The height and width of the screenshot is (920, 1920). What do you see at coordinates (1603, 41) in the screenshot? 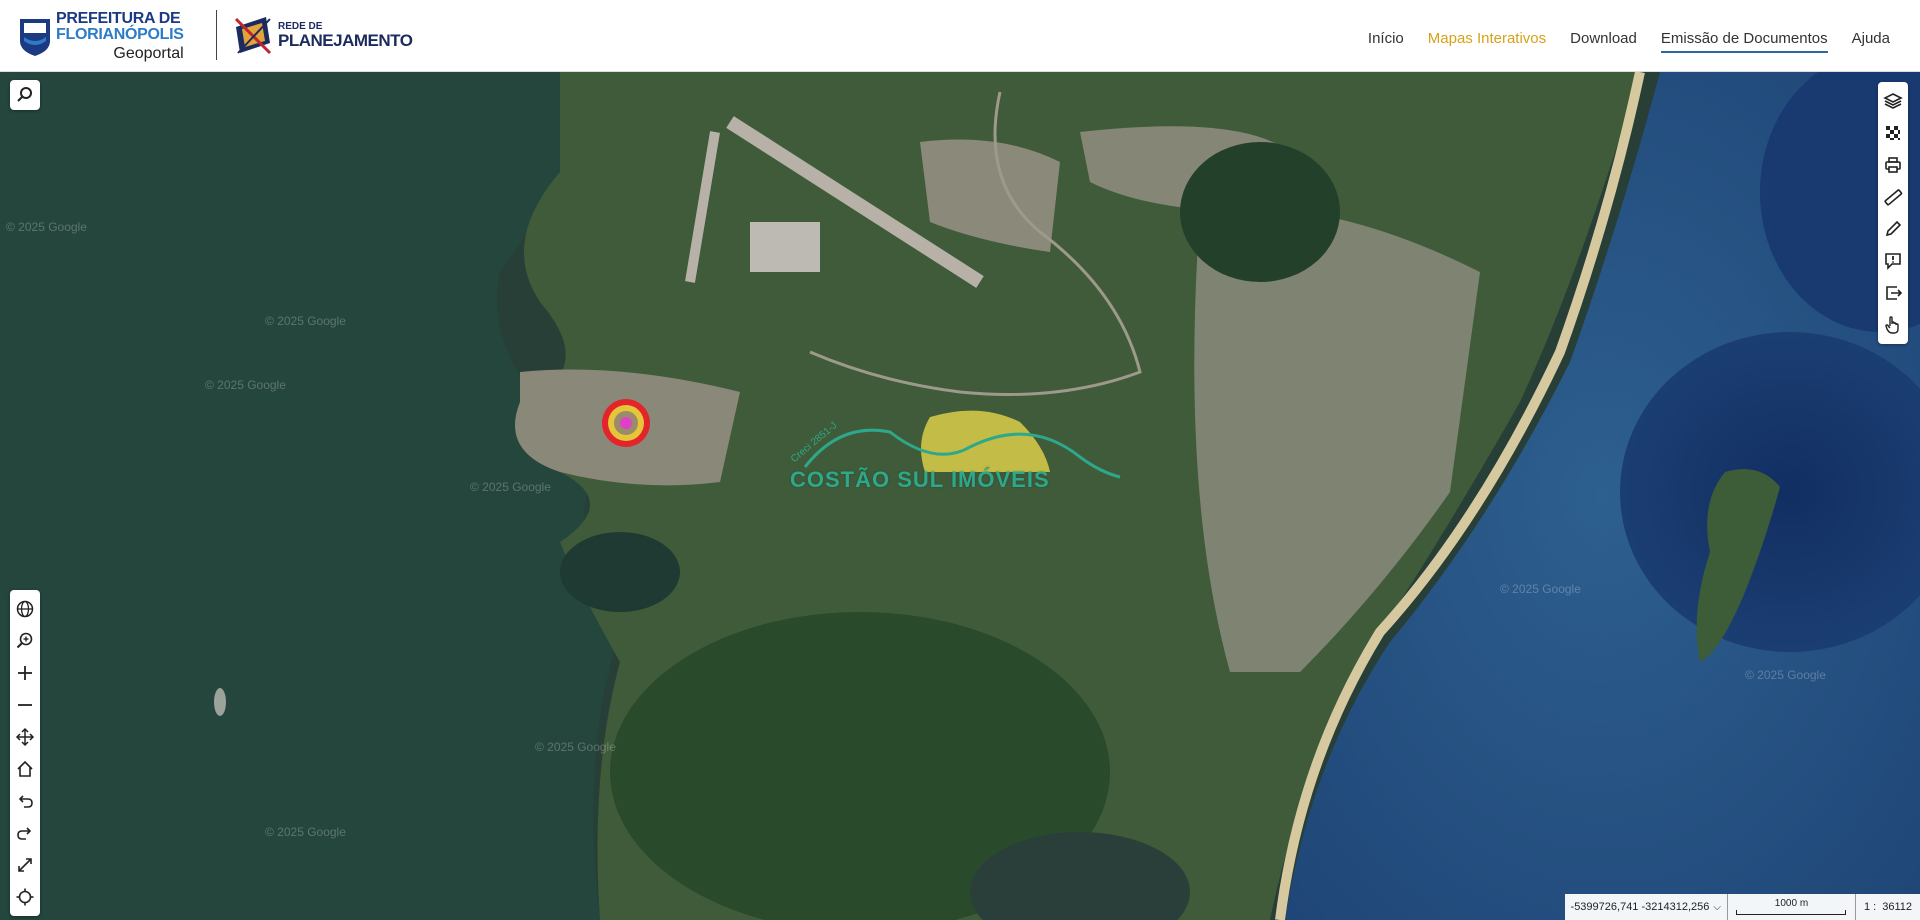
I see `nav-download: Download` at bounding box center [1603, 41].